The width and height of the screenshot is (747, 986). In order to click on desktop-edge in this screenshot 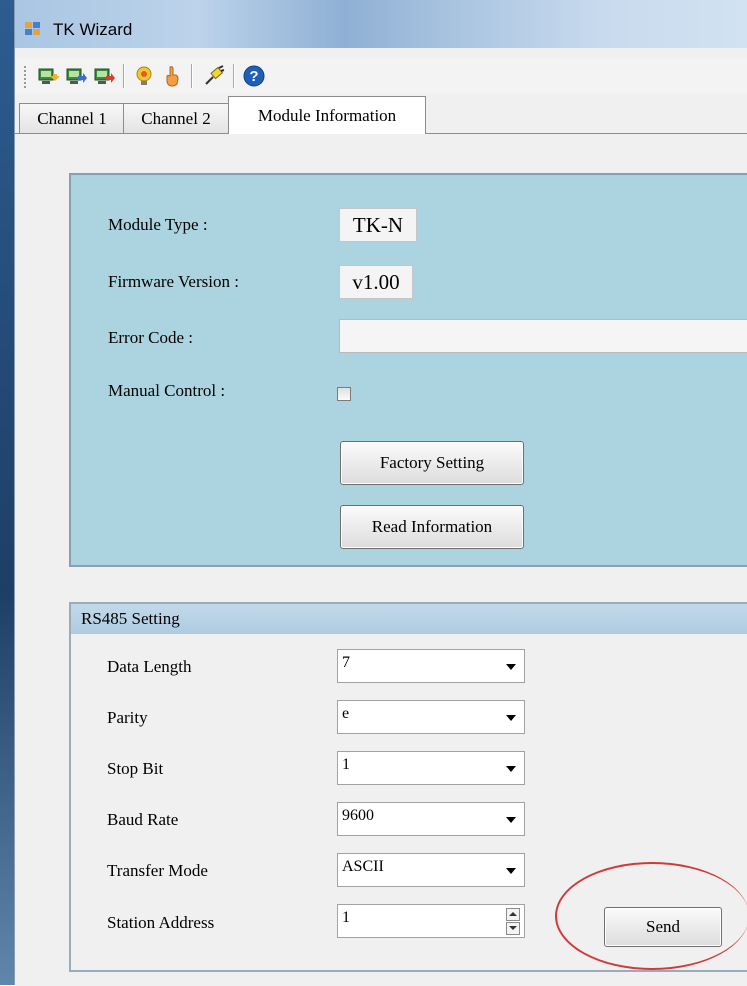, I will do `click(7, 492)`.